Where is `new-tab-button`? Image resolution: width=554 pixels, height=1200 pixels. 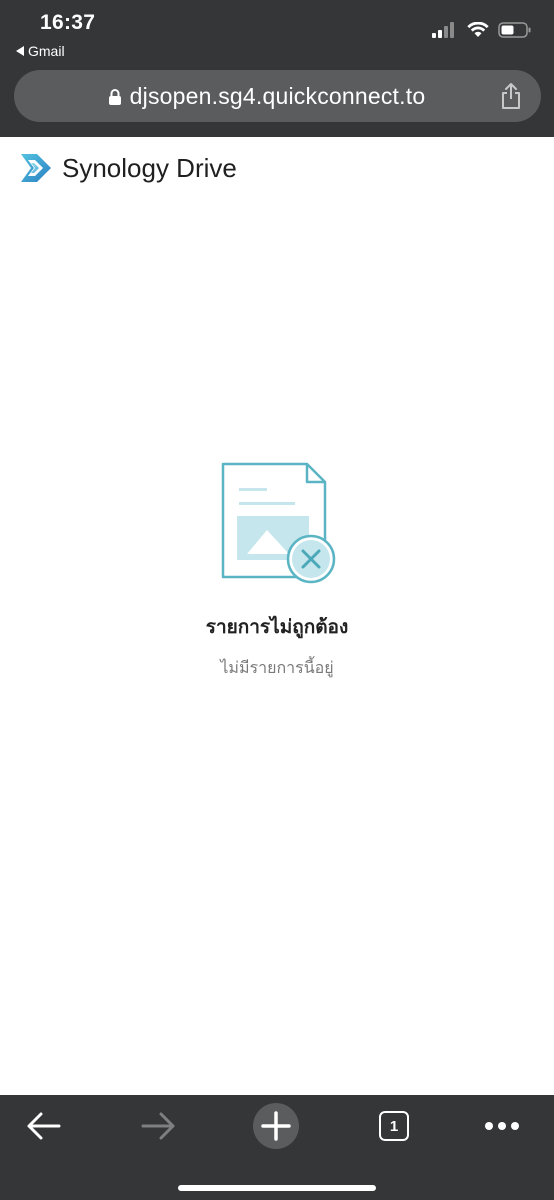
new-tab-button is located at coordinates (276, 1126).